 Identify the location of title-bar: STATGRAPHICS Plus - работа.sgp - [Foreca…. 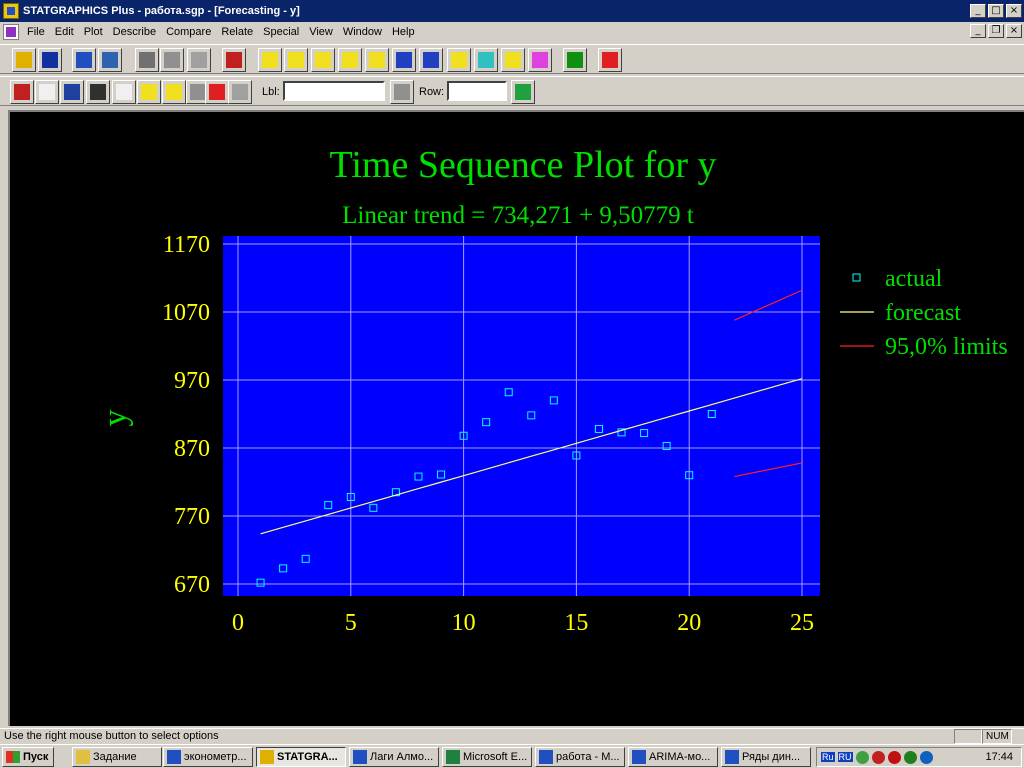
(512, 11).